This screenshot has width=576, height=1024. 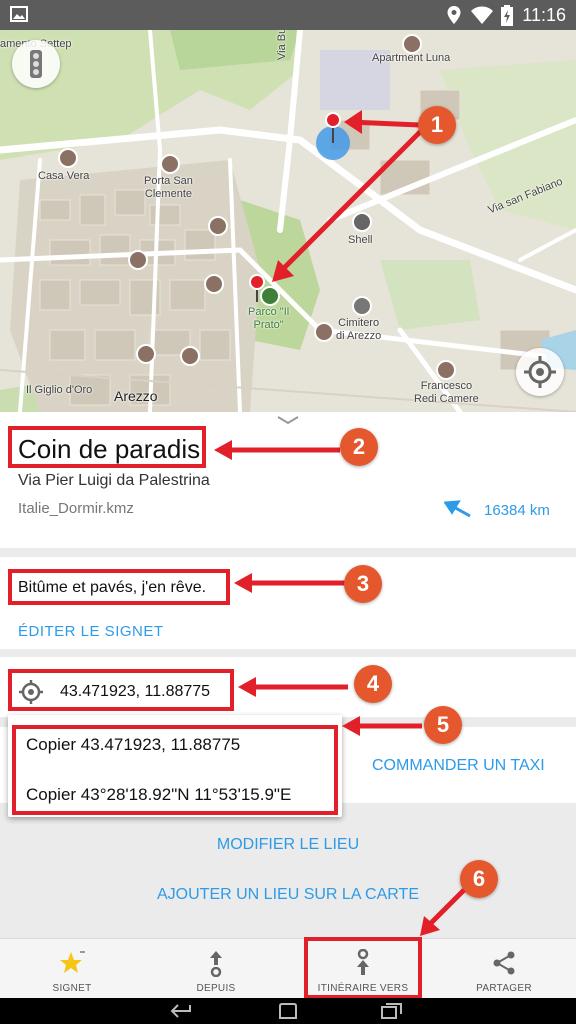 I want to click on annotation-badge-5: 5, so click(x=443, y=725).